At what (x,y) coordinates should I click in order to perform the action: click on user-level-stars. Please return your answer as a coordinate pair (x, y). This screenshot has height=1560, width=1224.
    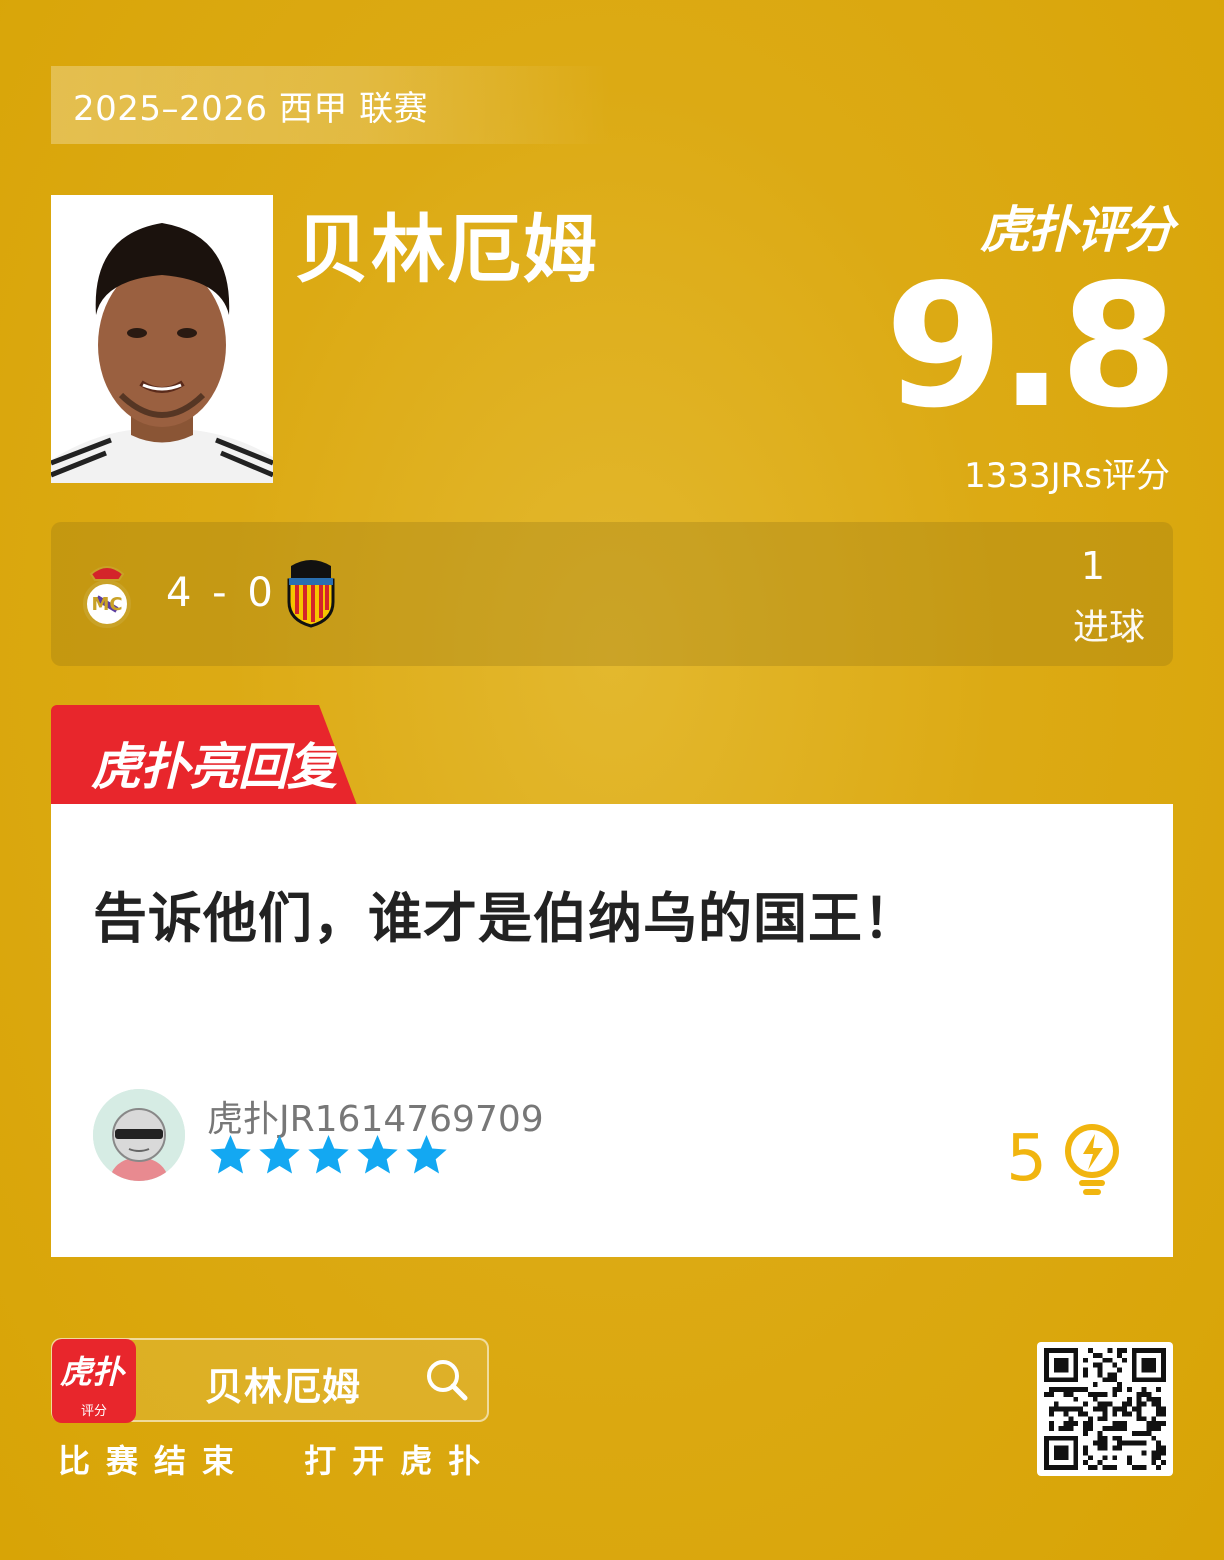
    Looking at the image, I should click on (328, 1155).